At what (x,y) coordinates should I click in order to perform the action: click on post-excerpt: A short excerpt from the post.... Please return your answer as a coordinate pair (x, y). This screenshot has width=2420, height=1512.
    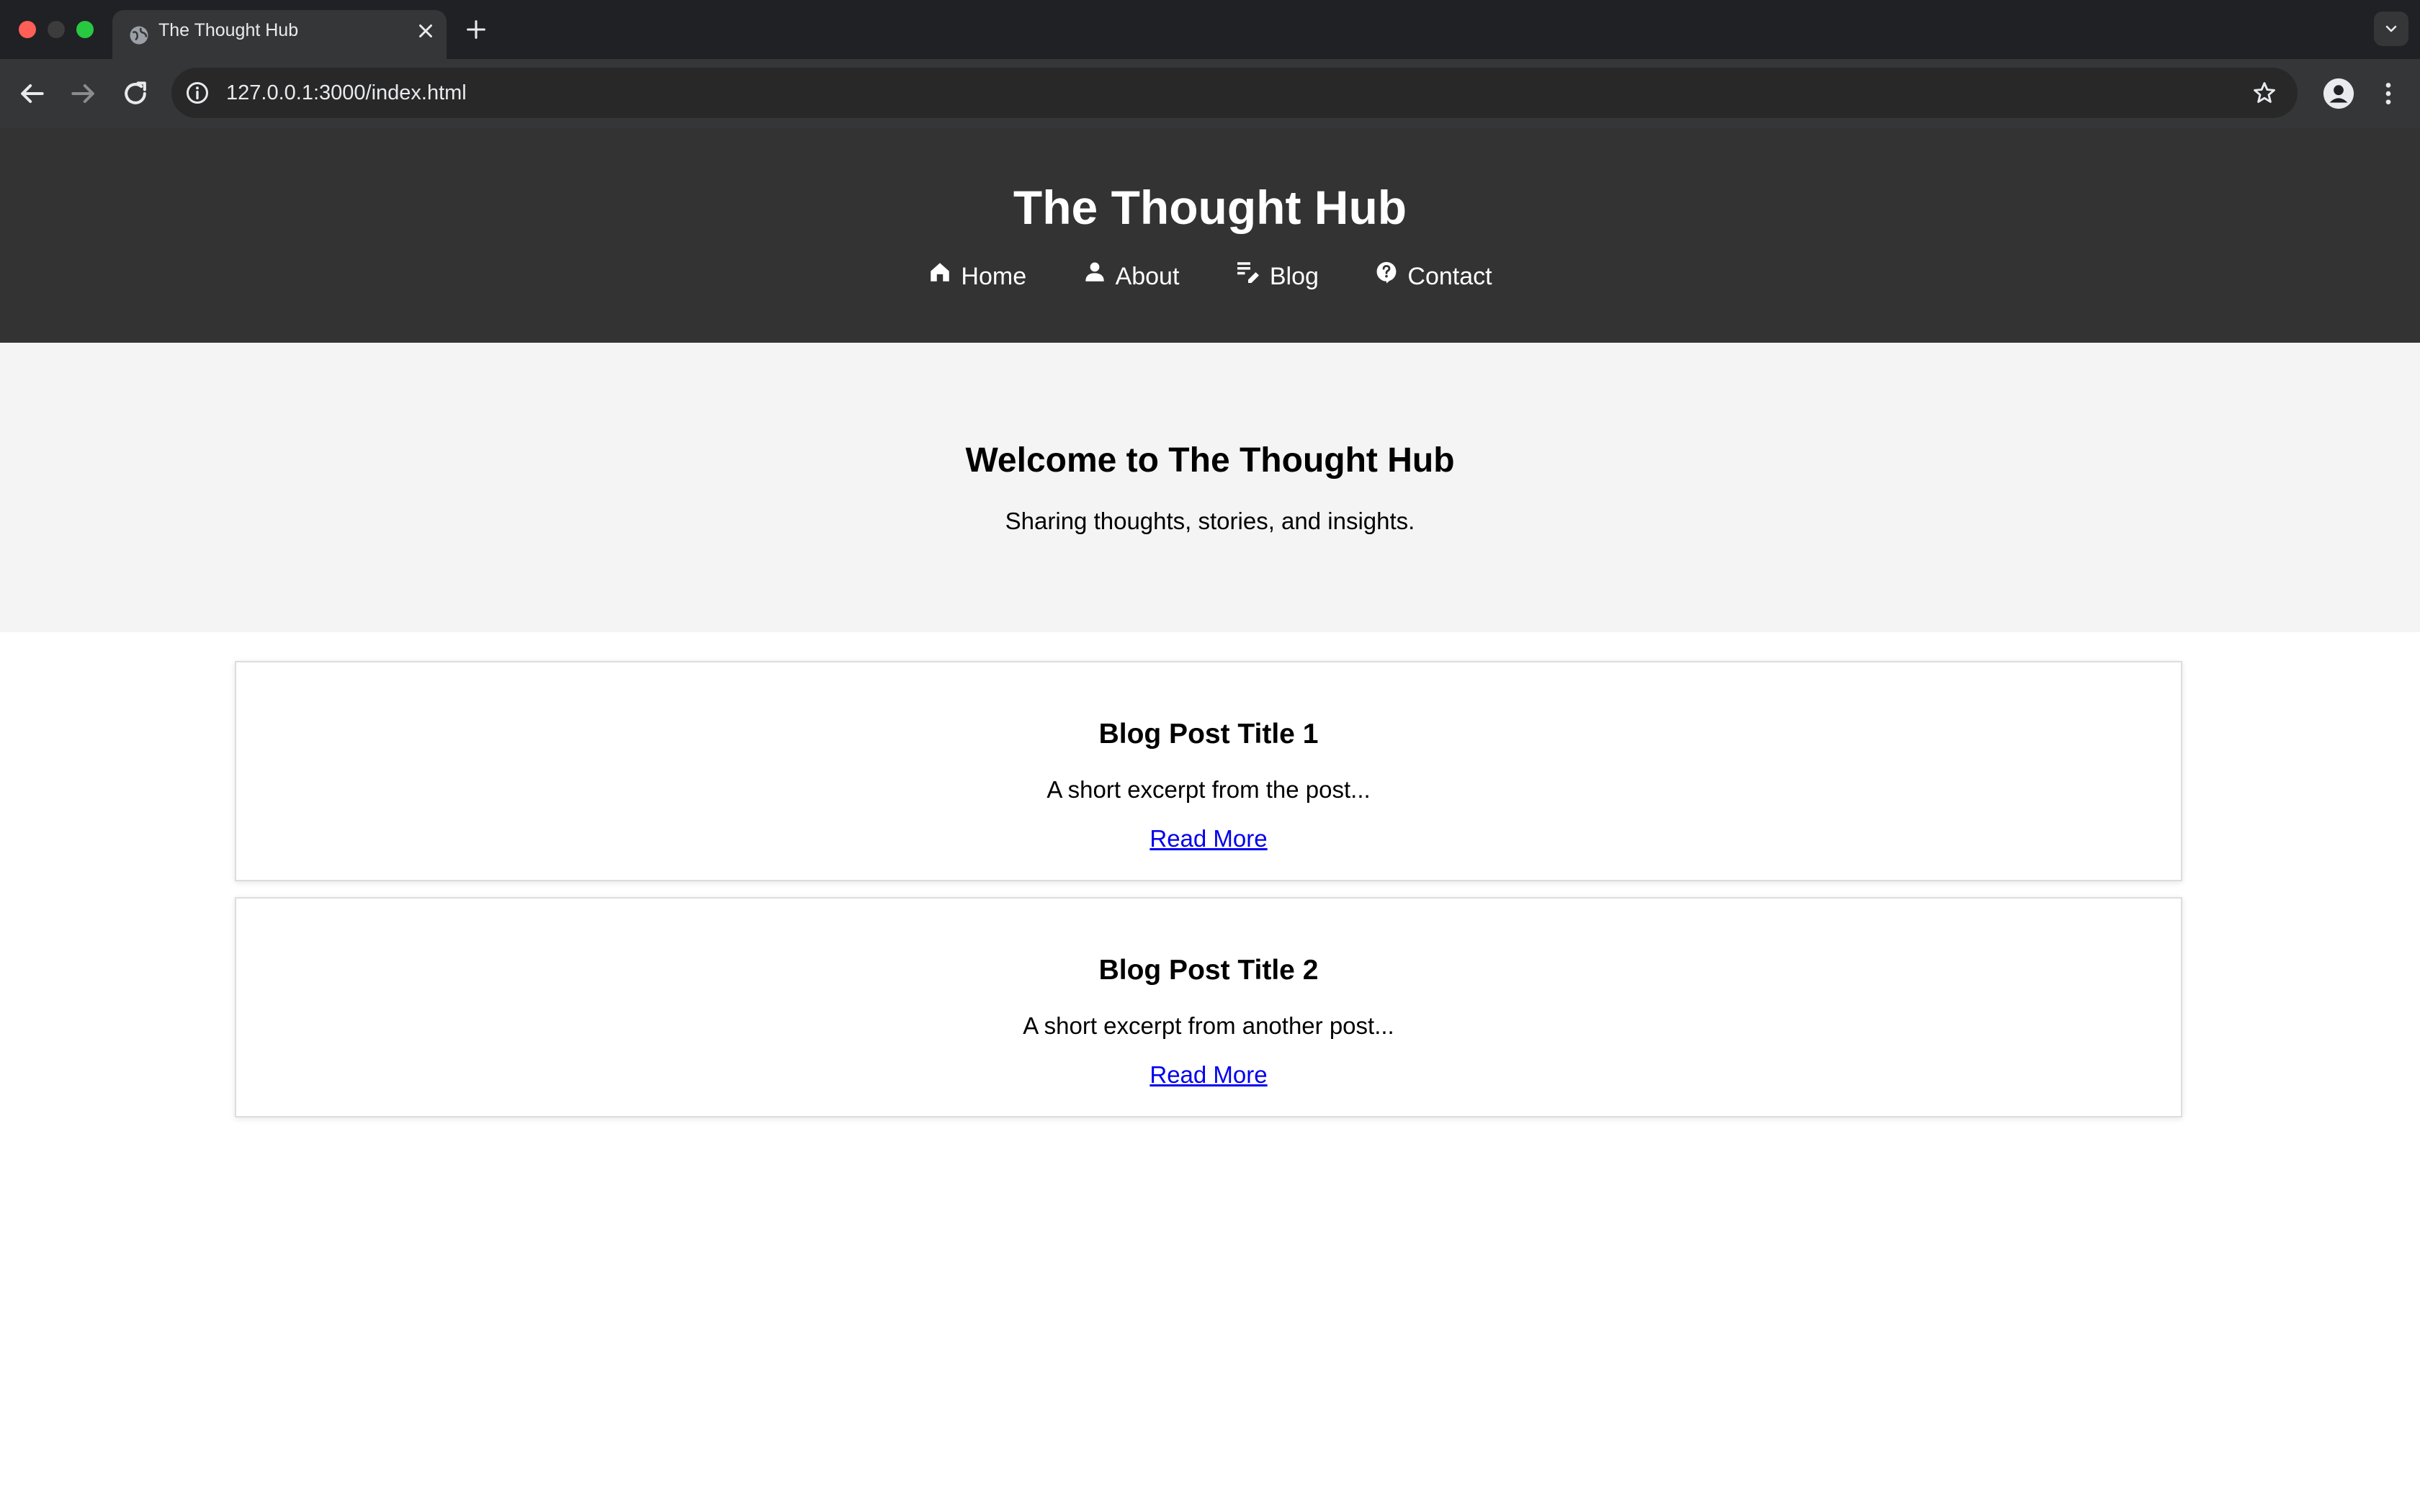
    Looking at the image, I should click on (1209, 789).